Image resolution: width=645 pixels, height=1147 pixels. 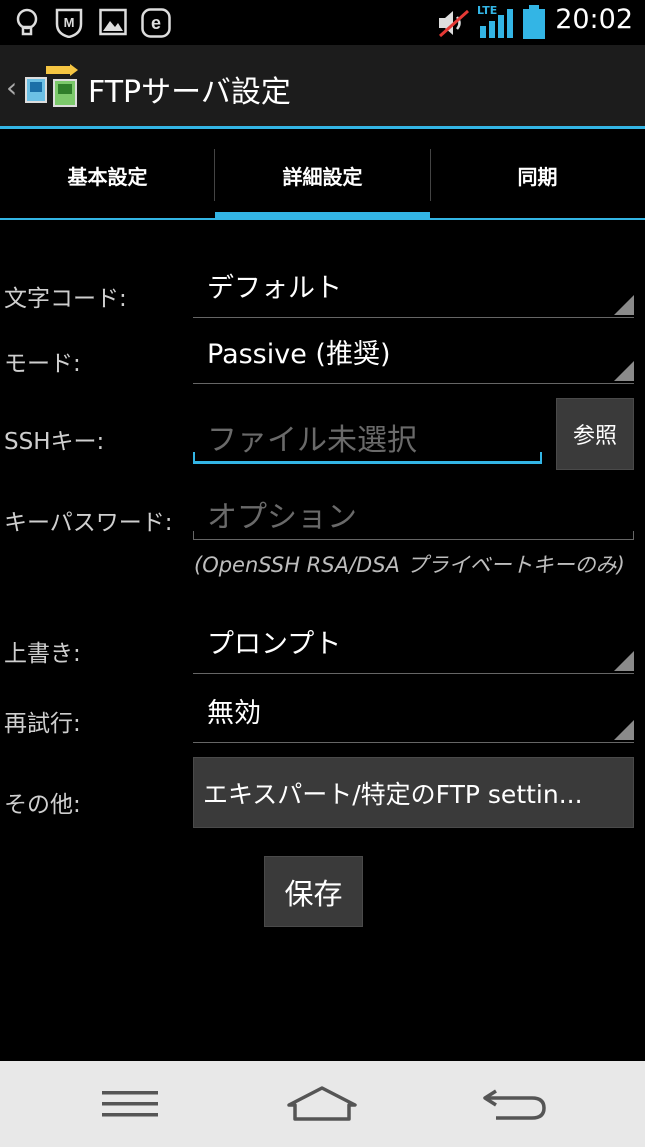 What do you see at coordinates (42, 364) in the screenshot?
I see `mode-label: モード:` at bounding box center [42, 364].